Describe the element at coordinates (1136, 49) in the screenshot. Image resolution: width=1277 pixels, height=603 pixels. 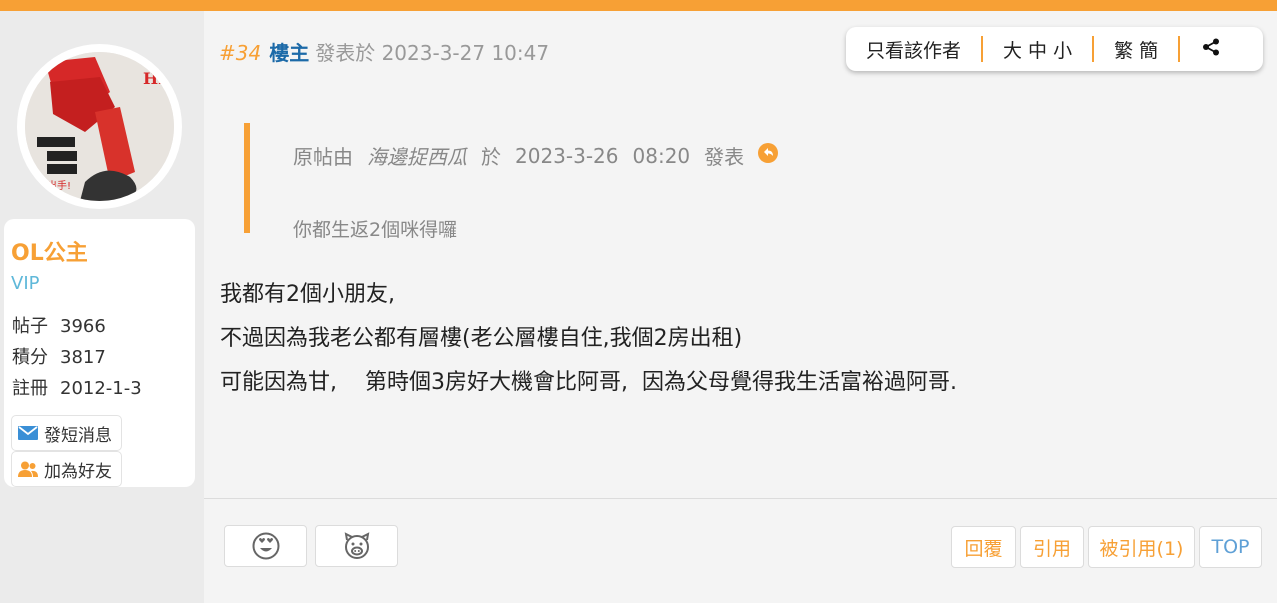
I see `script-switch: 繁 簡` at that location.